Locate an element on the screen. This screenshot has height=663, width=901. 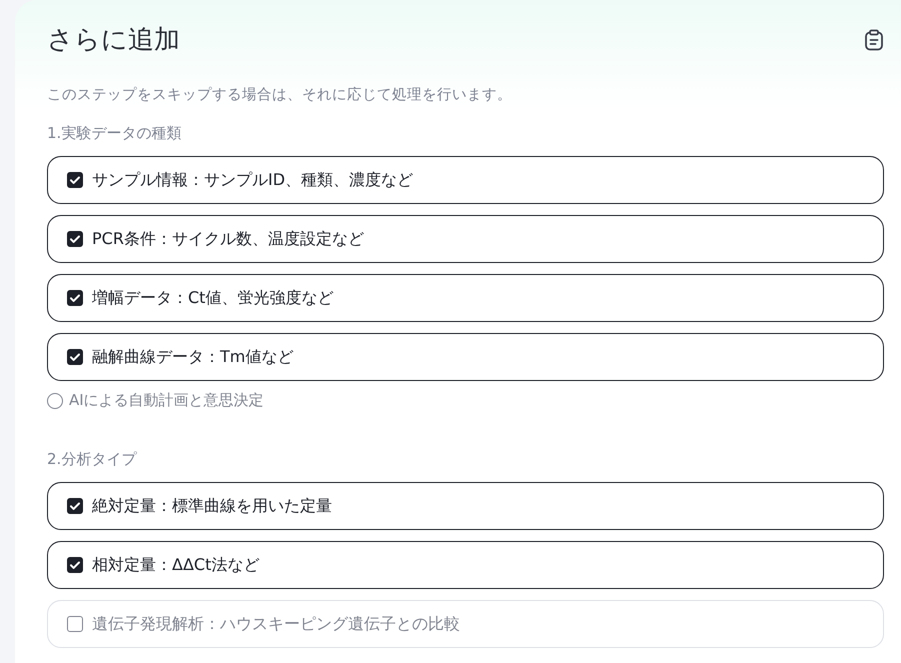
option-checkbox: 絶対定量：標準曲線を用いた定量 is located at coordinates (465, 506).